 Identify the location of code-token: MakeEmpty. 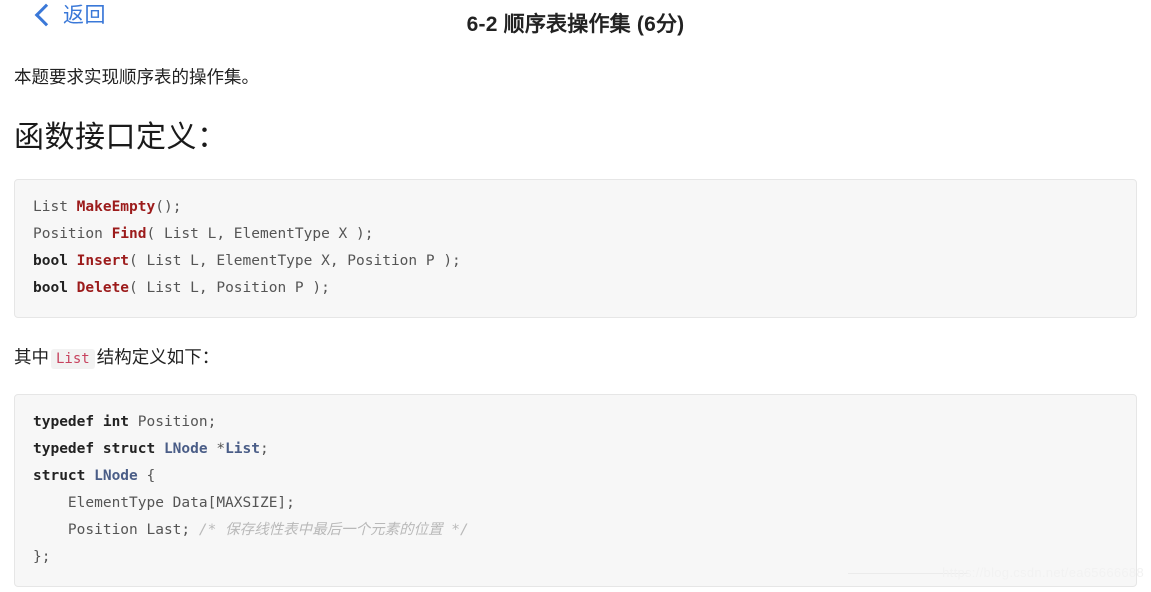
(116, 207).